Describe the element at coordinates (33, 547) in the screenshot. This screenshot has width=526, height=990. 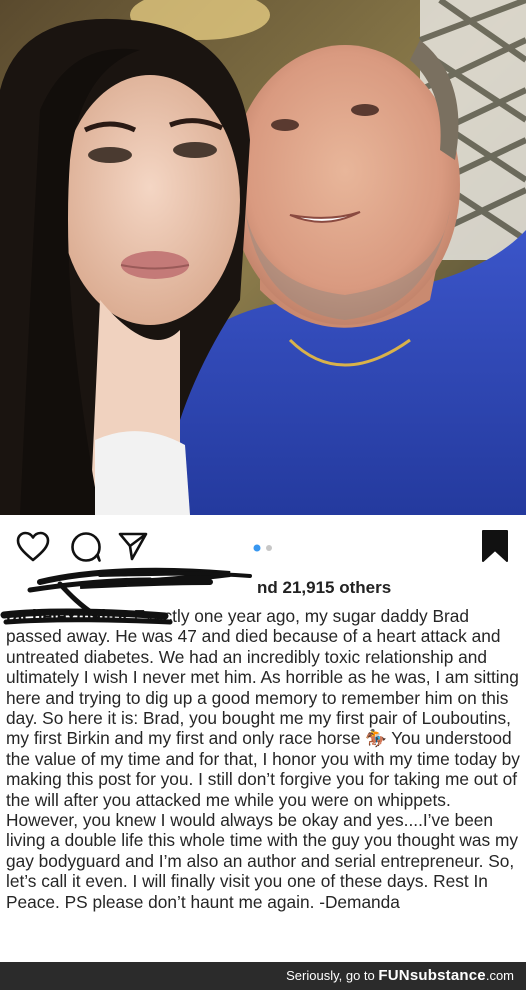
I see `heart-icon` at that location.